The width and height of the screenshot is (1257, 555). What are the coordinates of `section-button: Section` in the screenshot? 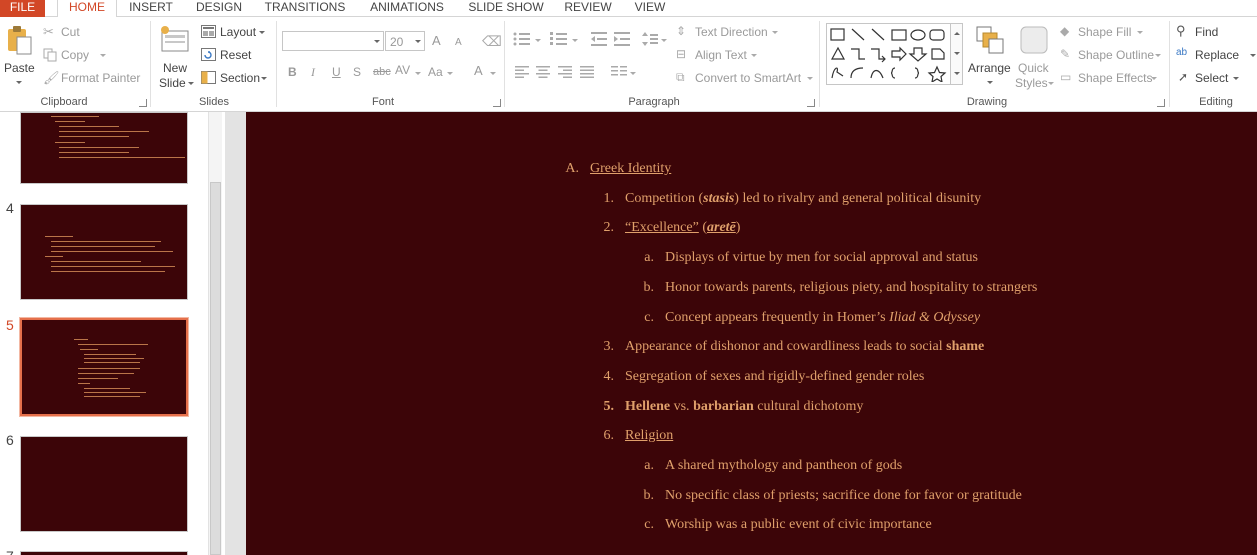 It's located at (236, 78).